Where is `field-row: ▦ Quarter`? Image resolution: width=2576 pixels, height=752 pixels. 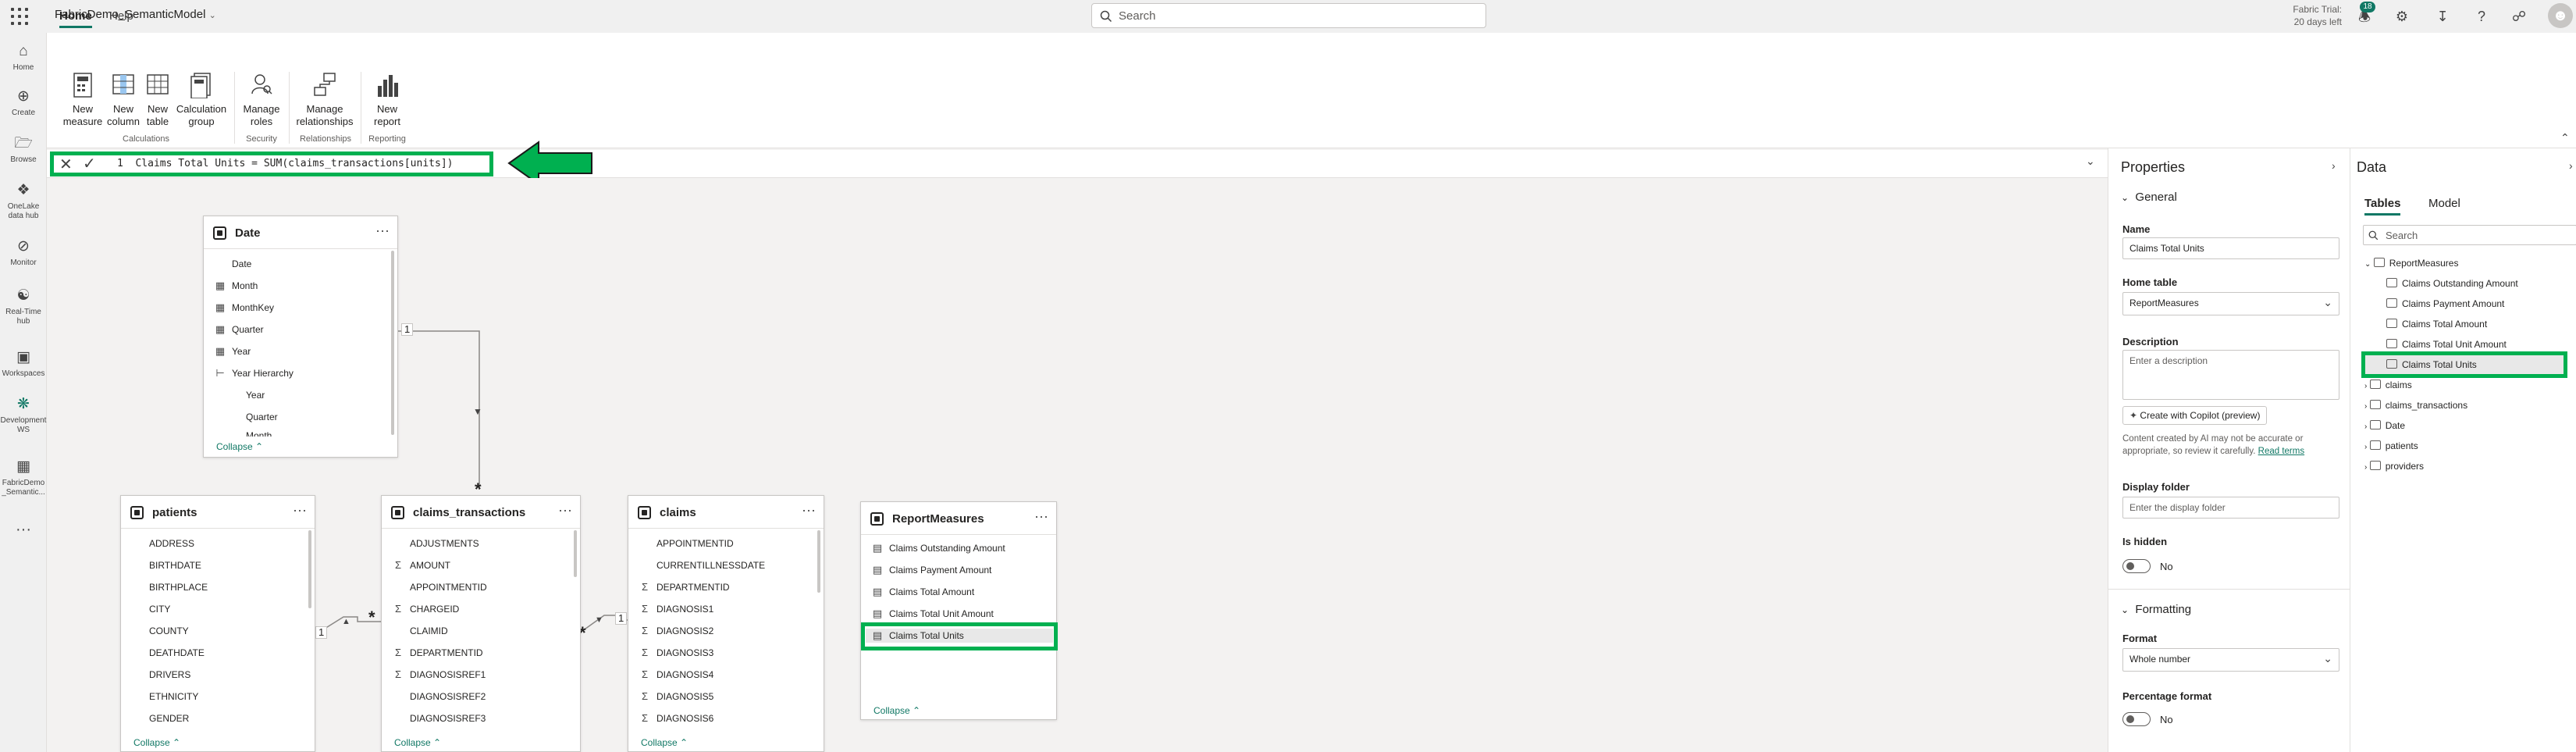
field-row: ▦ Quarter is located at coordinates (238, 330).